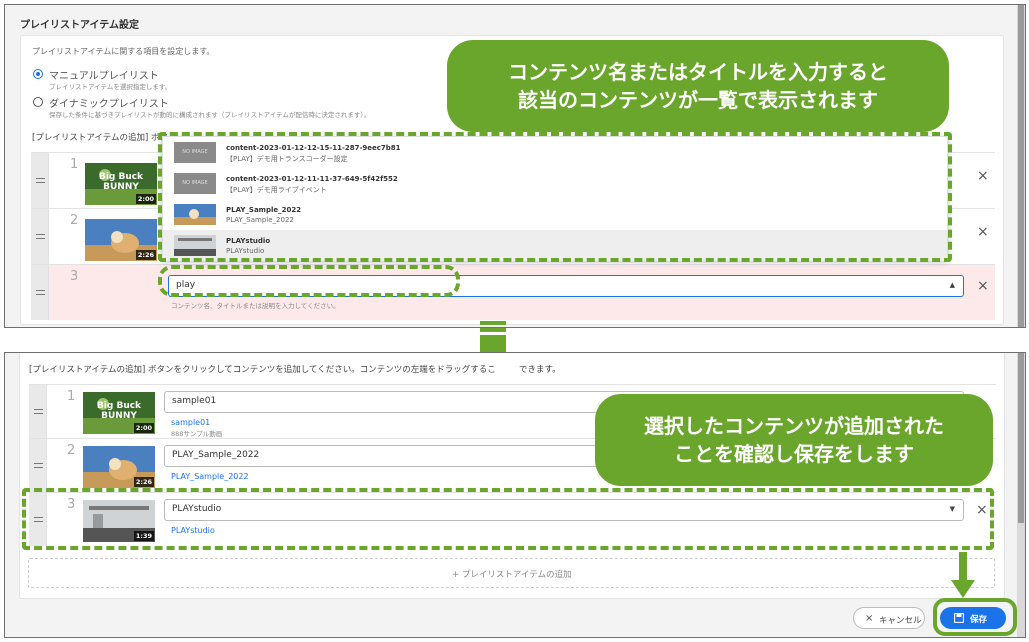 Image resolution: width=1029 pixels, height=642 pixels. Describe the element at coordinates (309, 281) in the screenshot. I see `search-highlight-frame` at that location.